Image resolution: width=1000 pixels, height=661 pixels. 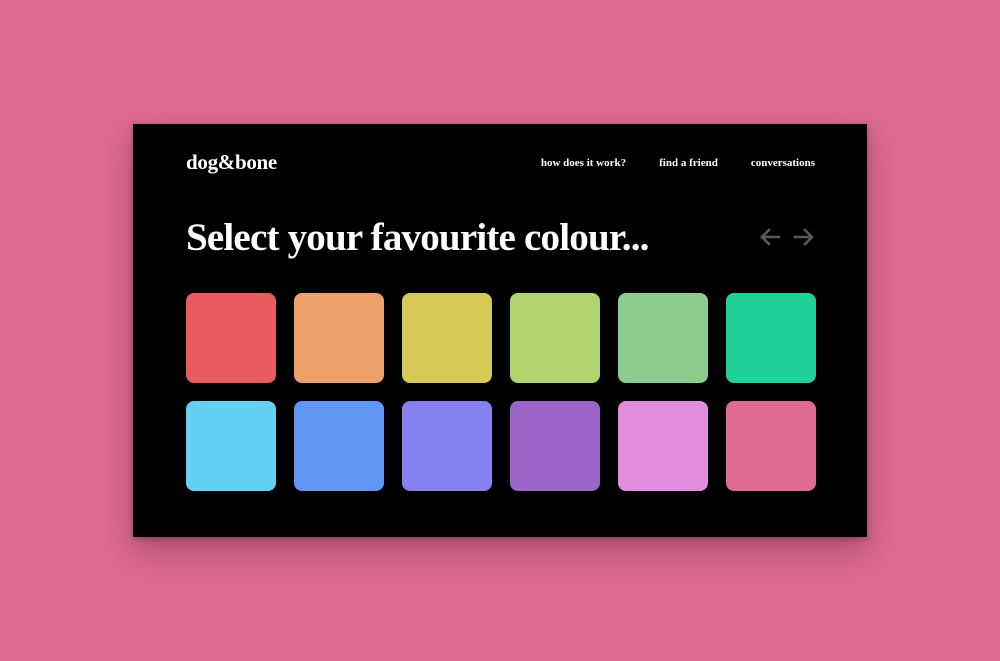 What do you see at coordinates (783, 163) in the screenshot?
I see `nav-link-conversations: conversations` at bounding box center [783, 163].